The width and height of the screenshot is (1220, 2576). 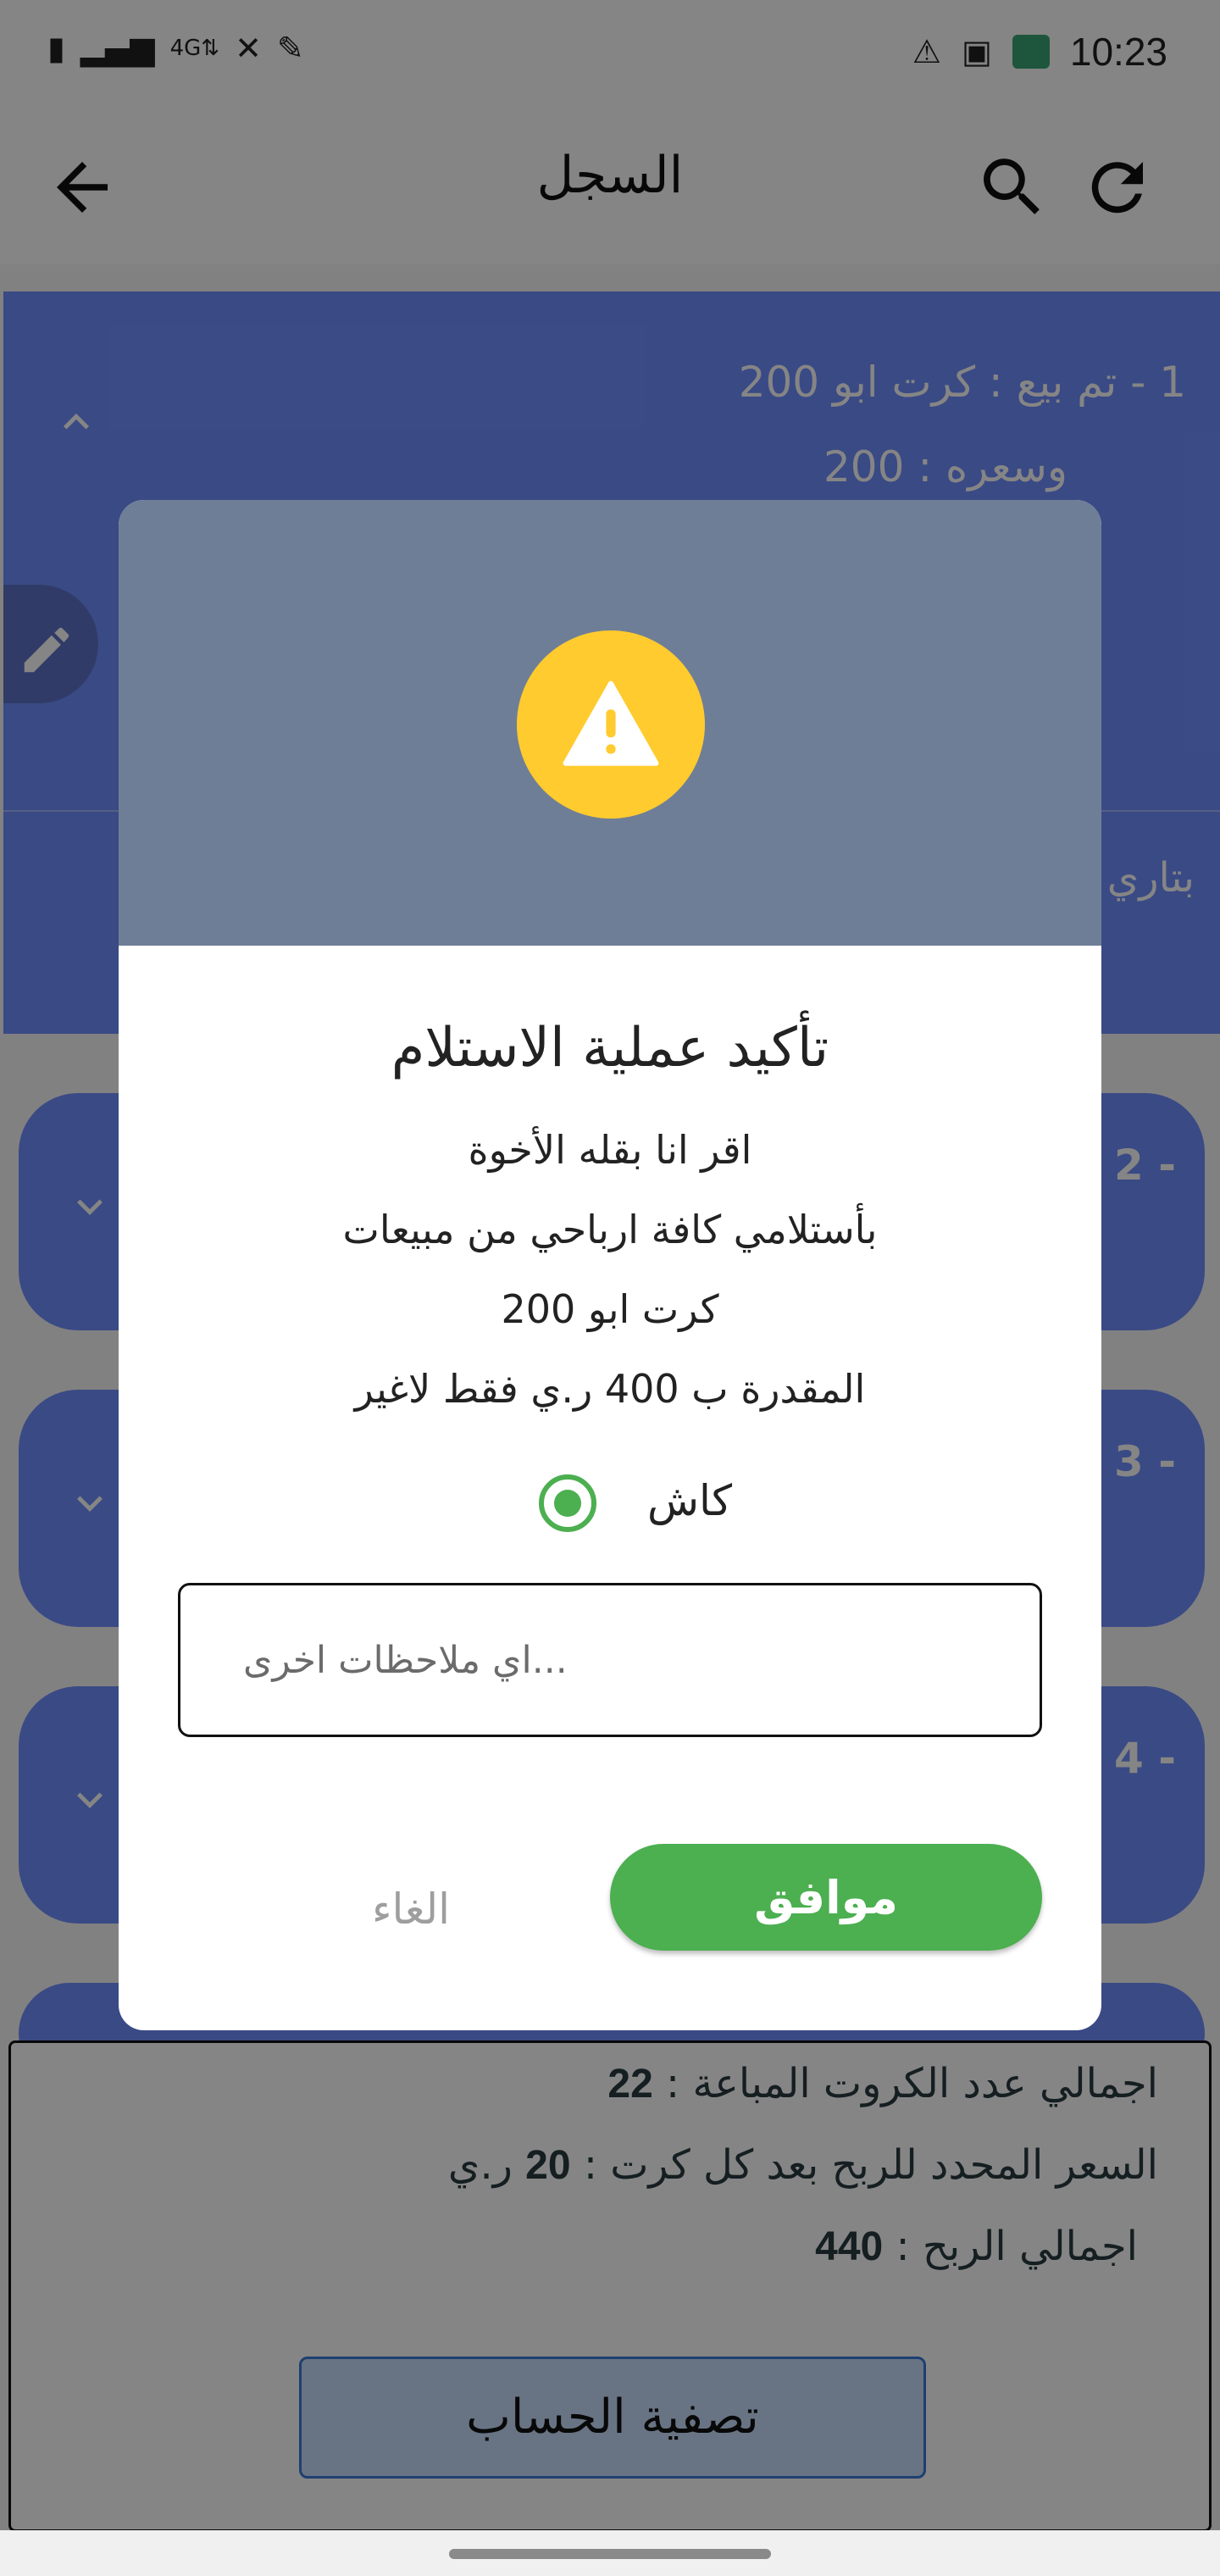 I want to click on navigation-bar, so click(x=610, y=2553).